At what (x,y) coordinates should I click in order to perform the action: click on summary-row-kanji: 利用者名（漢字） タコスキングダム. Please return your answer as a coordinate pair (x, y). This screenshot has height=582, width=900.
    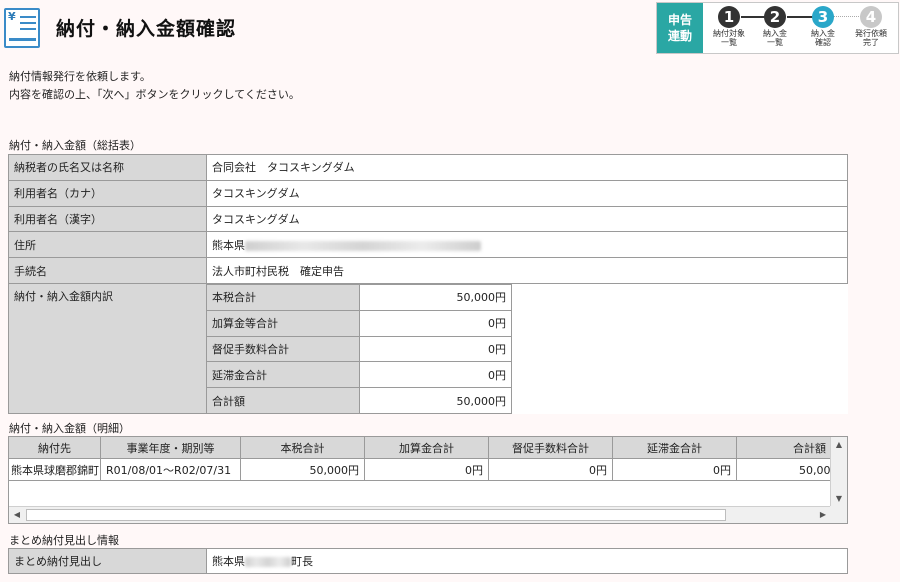
    Looking at the image, I should click on (428, 219).